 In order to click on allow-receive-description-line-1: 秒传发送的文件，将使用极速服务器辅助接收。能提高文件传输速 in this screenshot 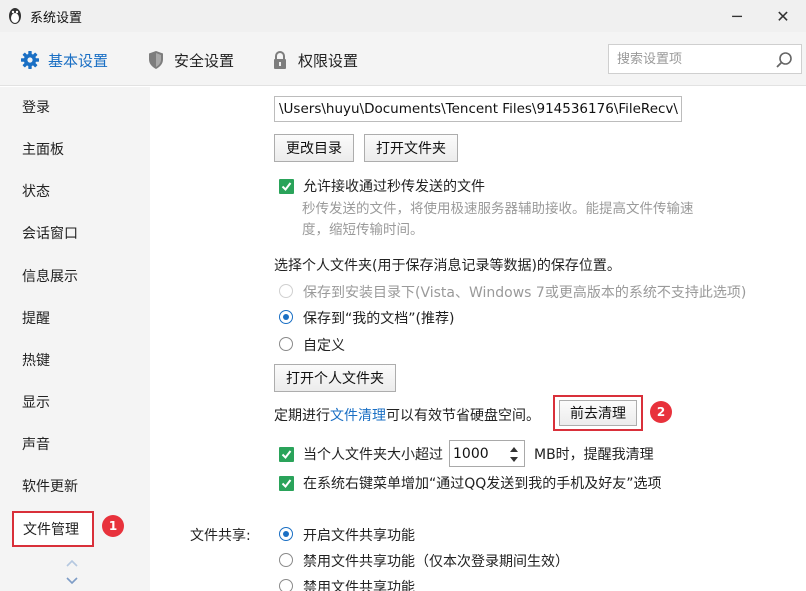, I will do `click(498, 209)`.